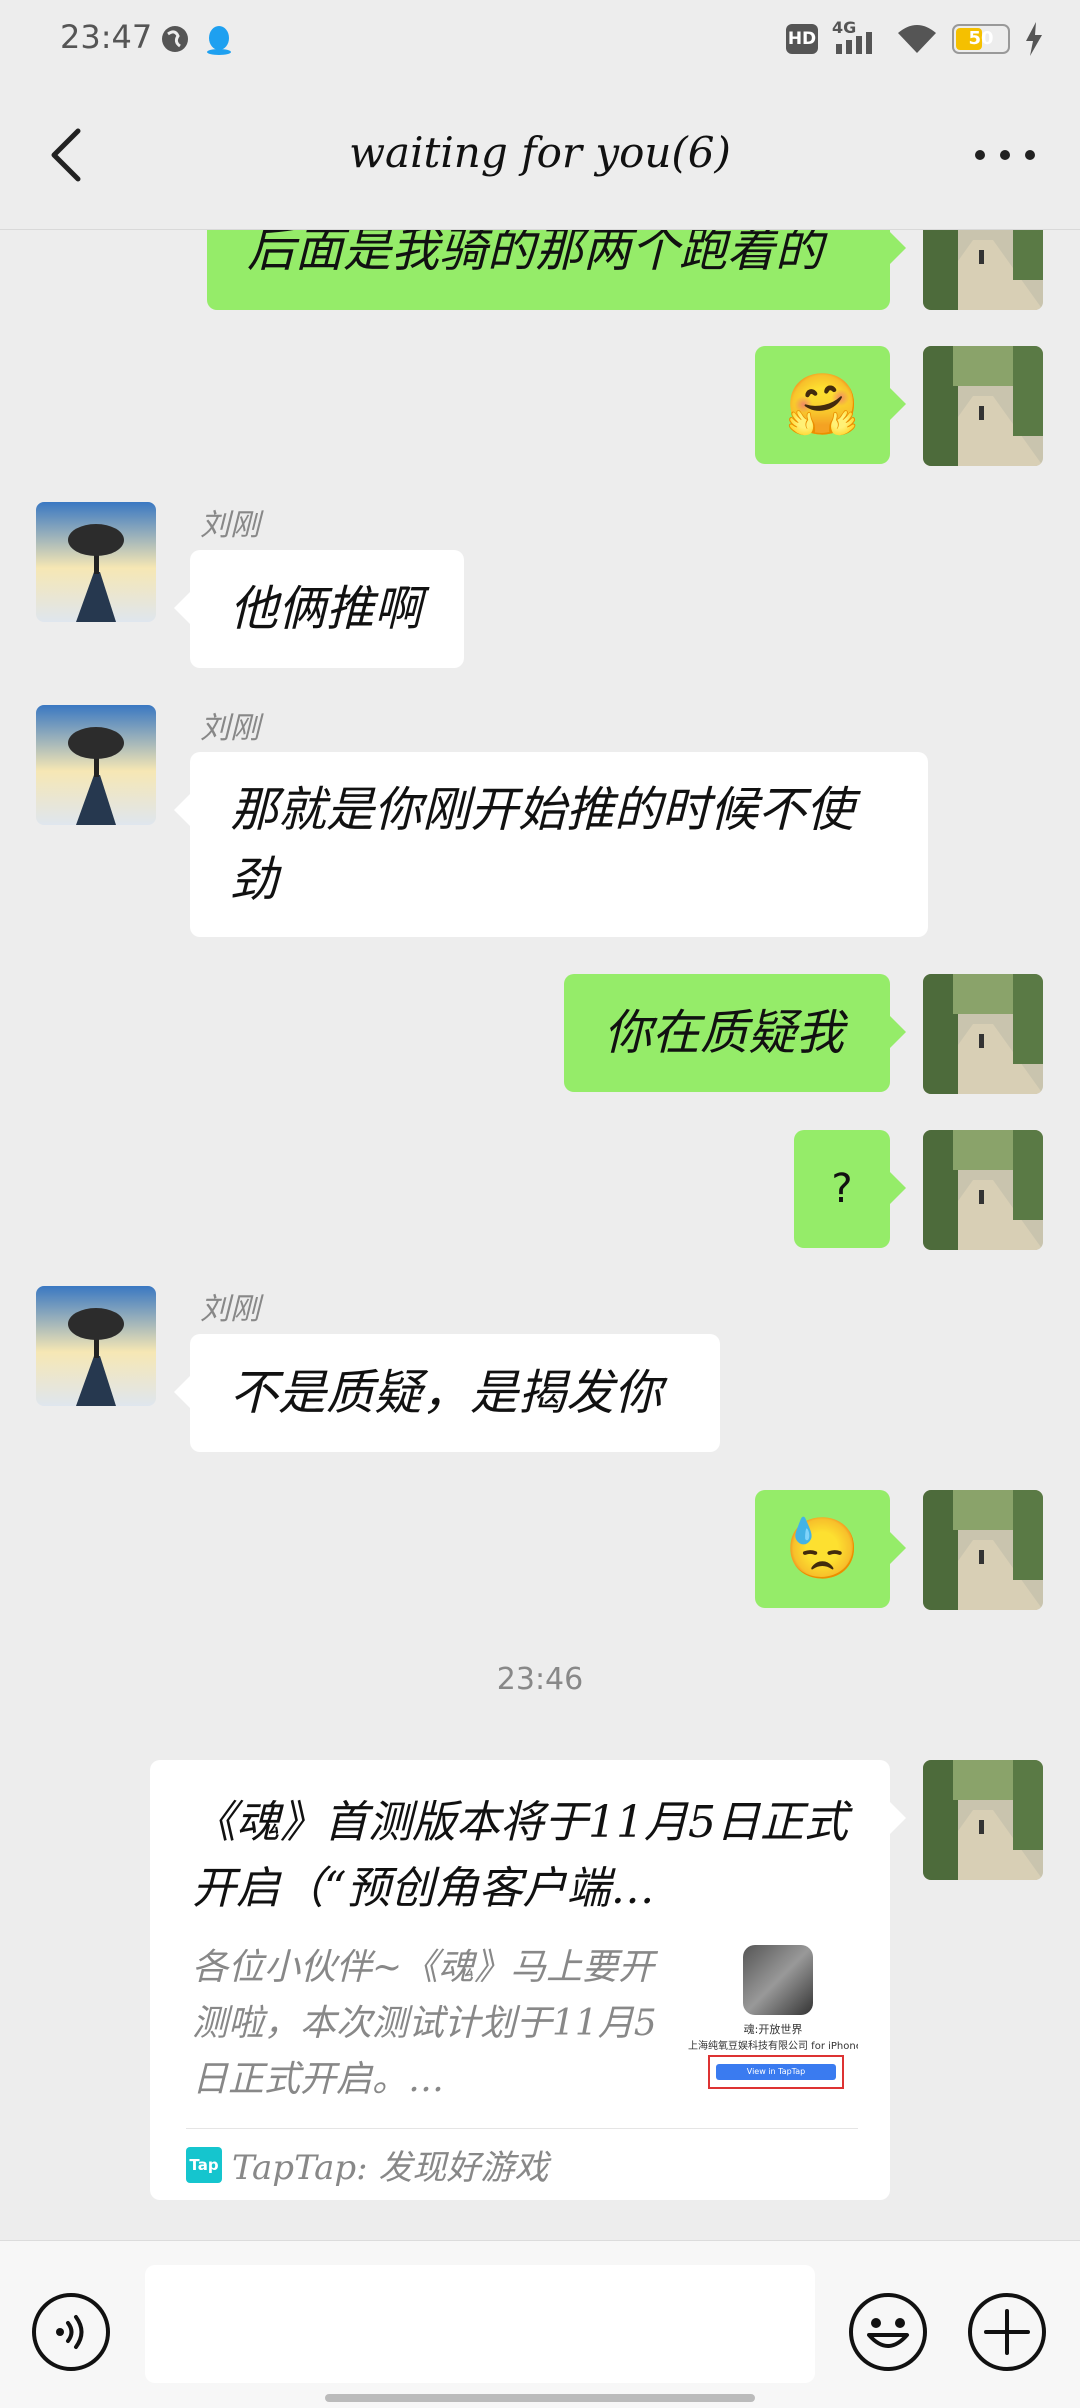  What do you see at coordinates (773, 2029) in the screenshot?
I see `thumb-app-name: 魂:开放世界` at bounding box center [773, 2029].